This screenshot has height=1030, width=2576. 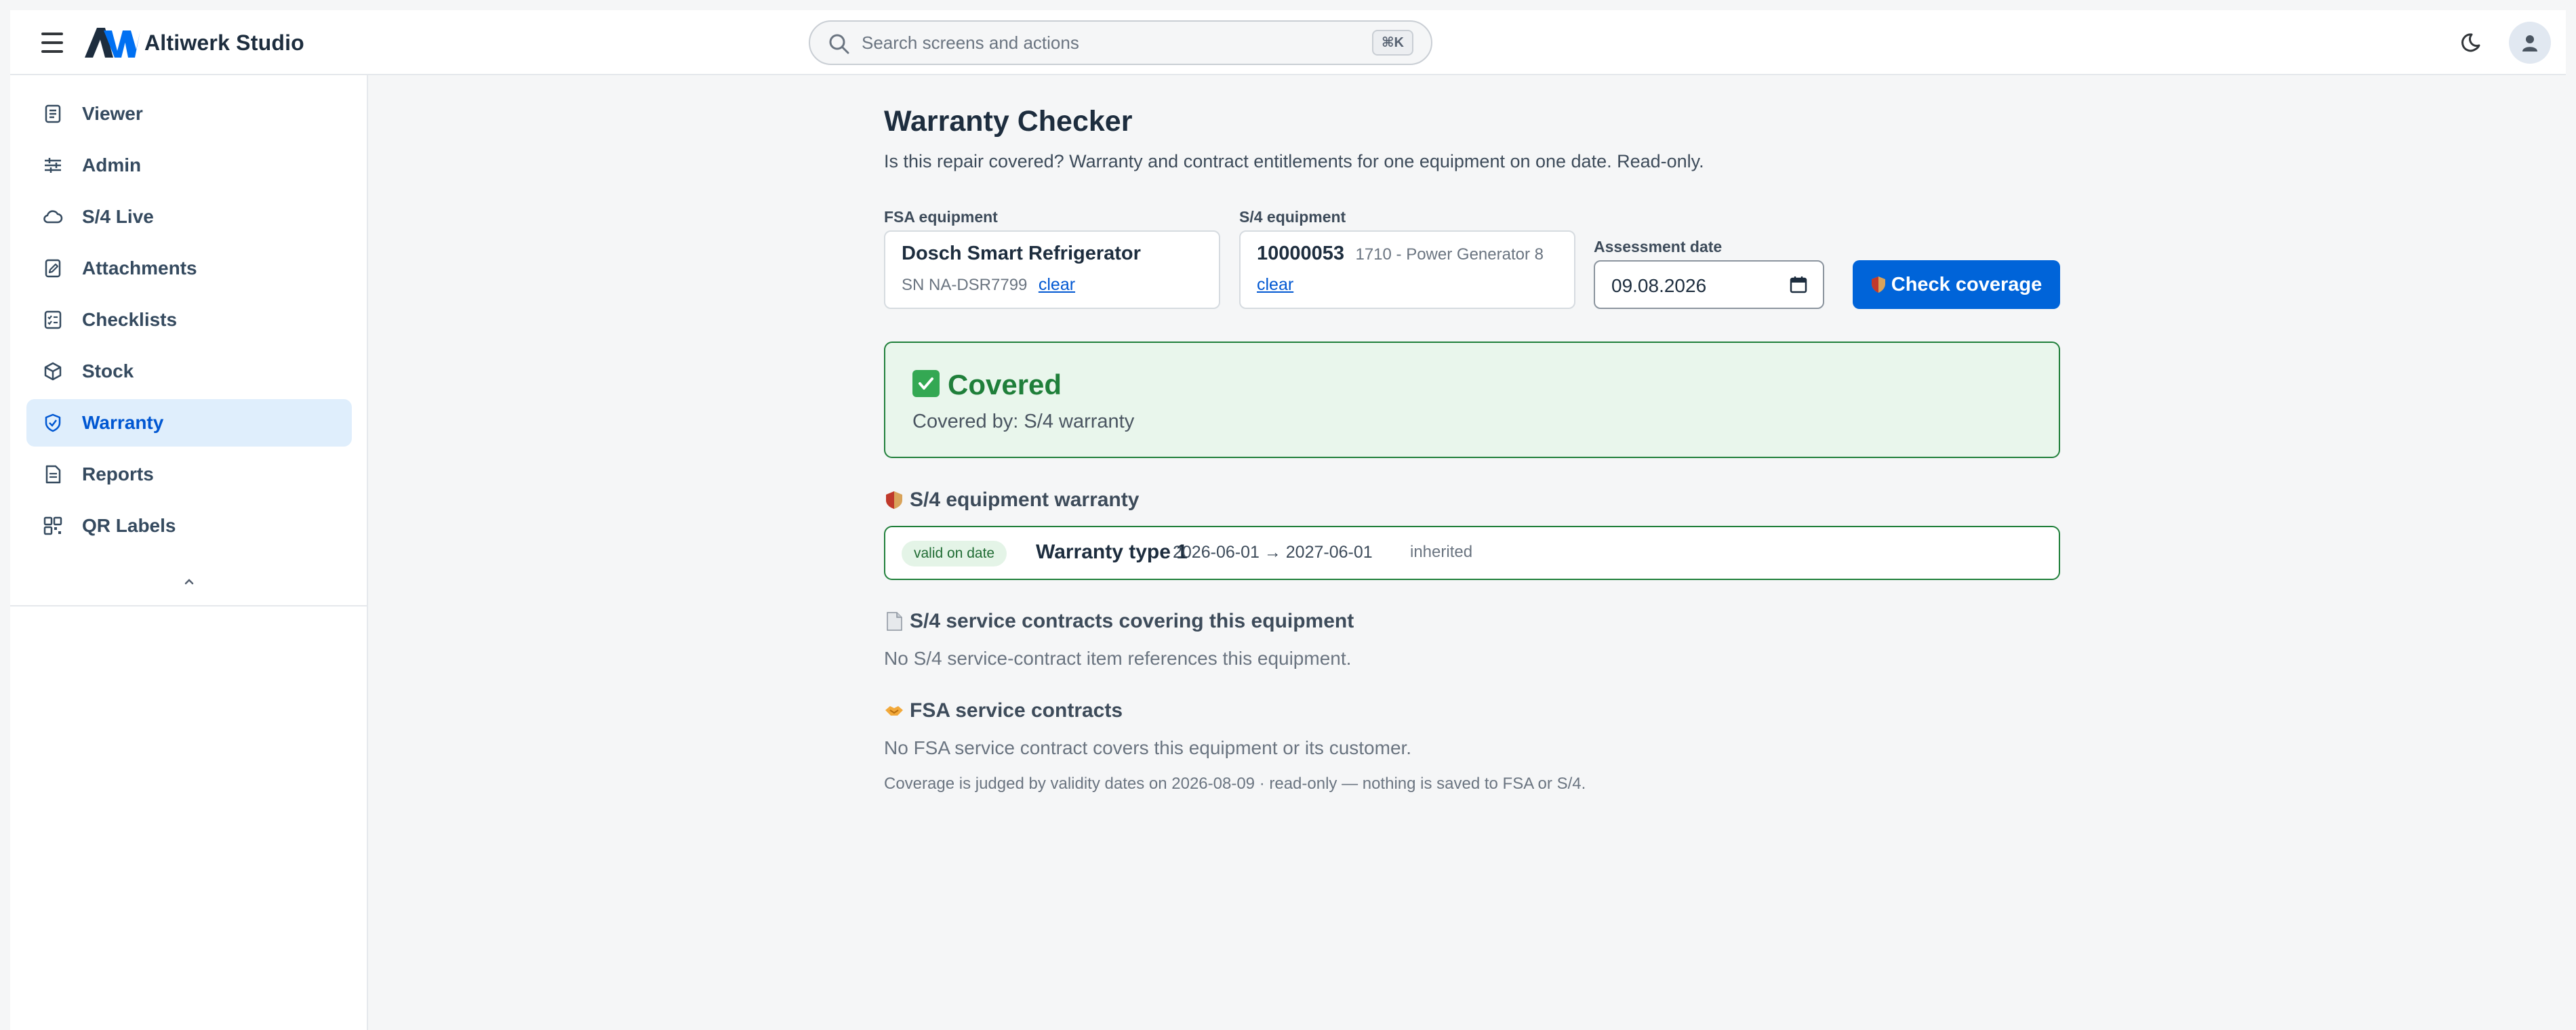 What do you see at coordinates (965, 285) in the screenshot?
I see `fsa-equipment-serial: SN NA-DSR7799` at bounding box center [965, 285].